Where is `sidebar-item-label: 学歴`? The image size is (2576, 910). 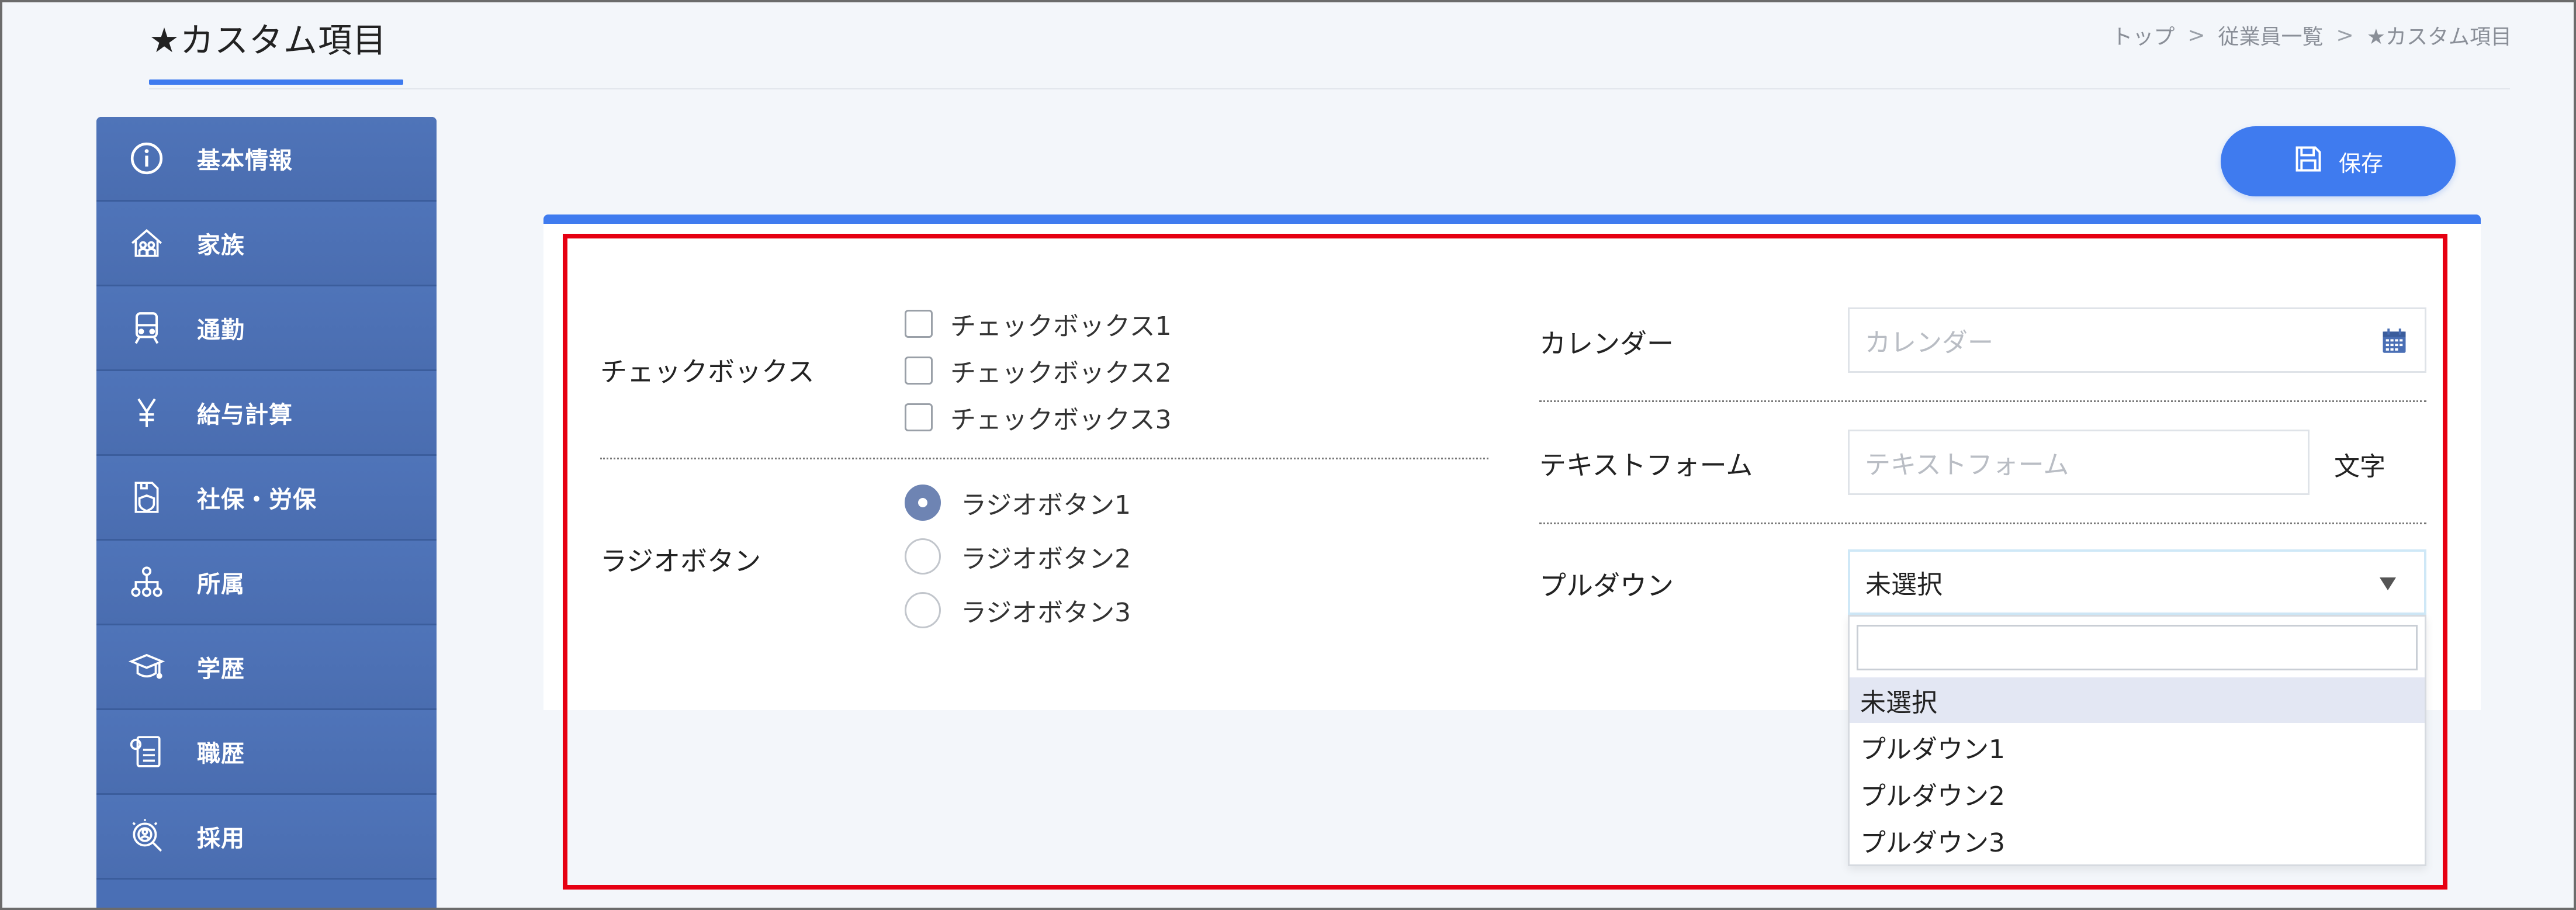
sidebar-item-label: 学歴 is located at coordinates (221, 669).